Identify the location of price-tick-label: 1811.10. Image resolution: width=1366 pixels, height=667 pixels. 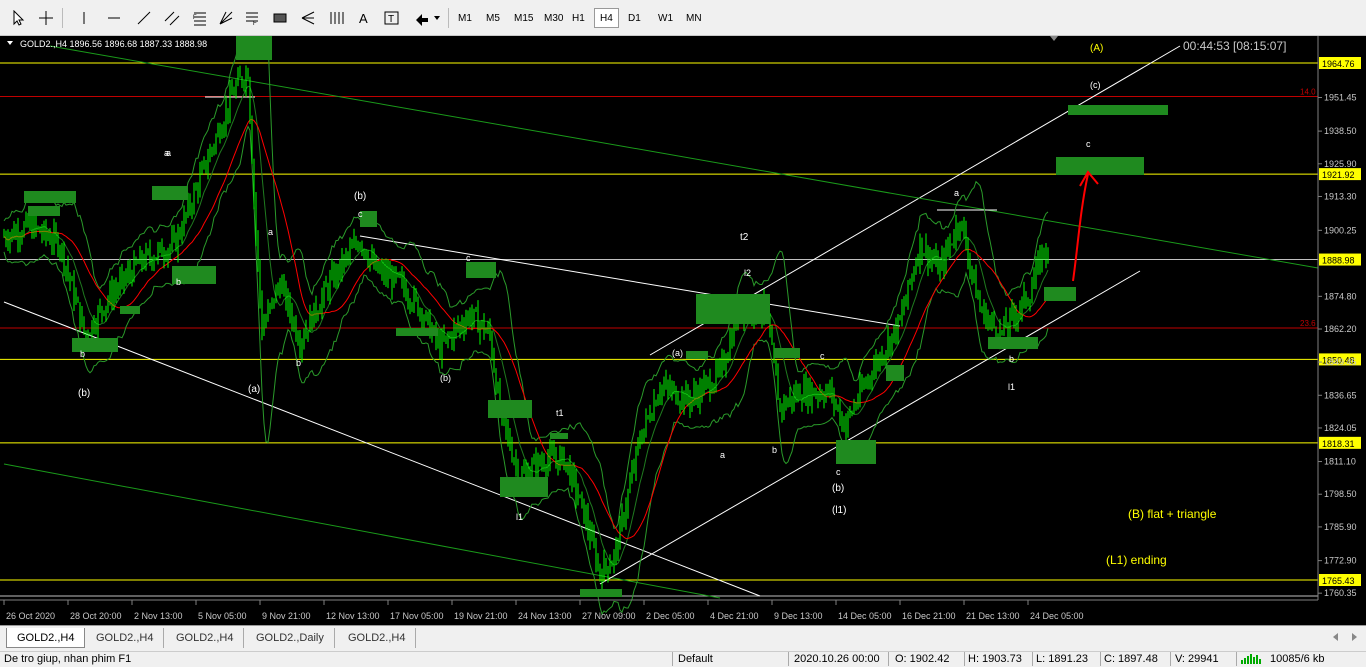
(1340, 462).